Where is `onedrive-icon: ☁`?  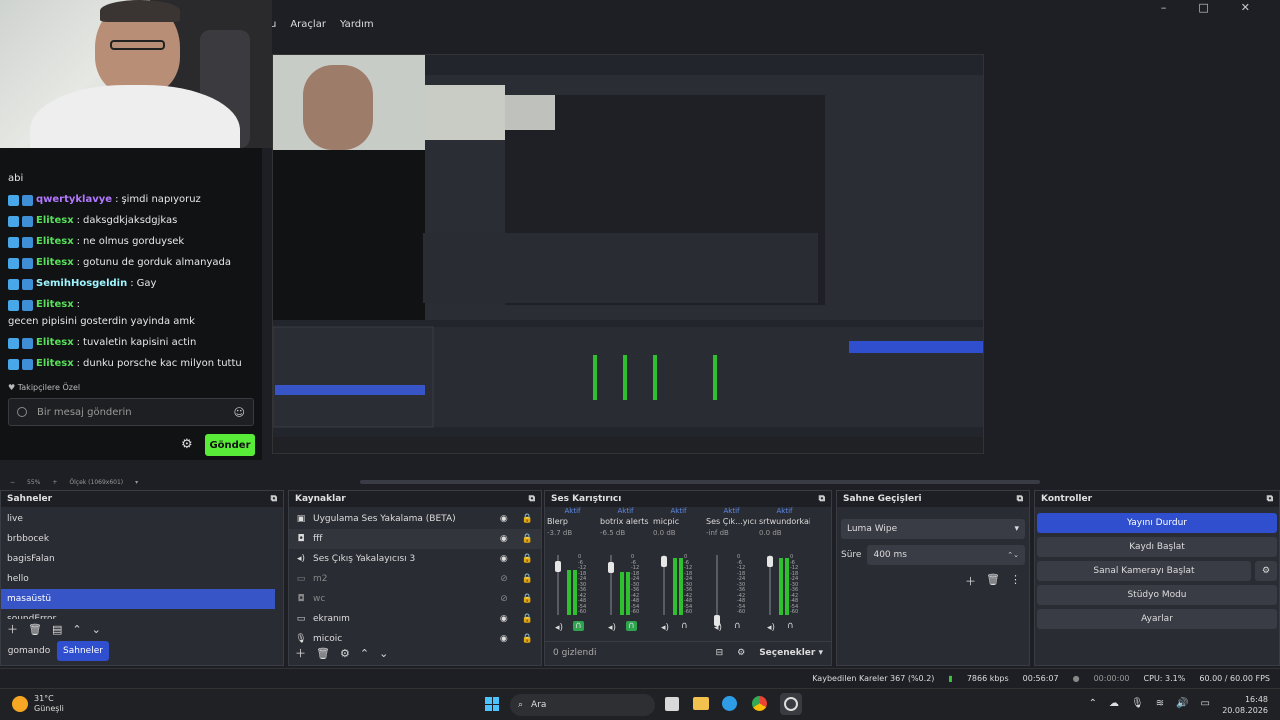
onedrive-icon: ☁ is located at coordinates (1114, 703).